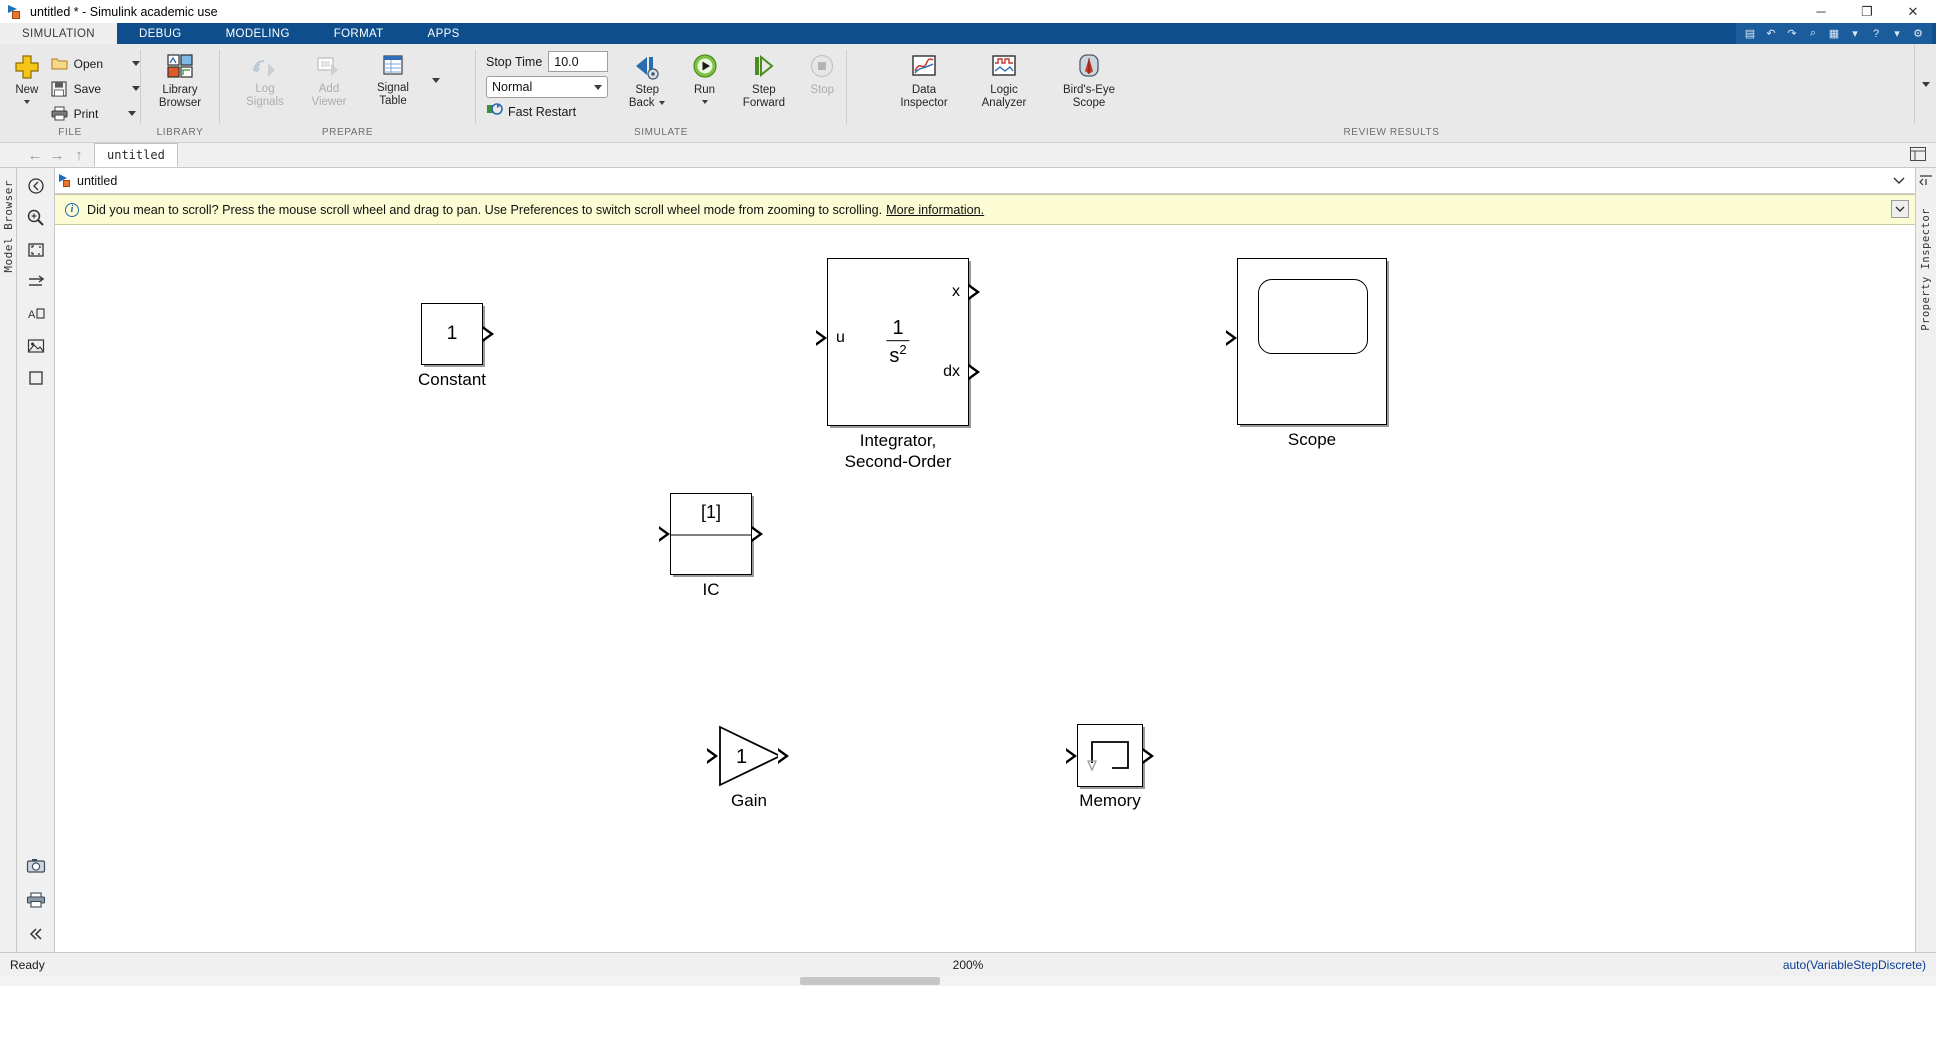 The height and width of the screenshot is (1048, 1936). I want to click on print-canvas-icon, so click(36, 900).